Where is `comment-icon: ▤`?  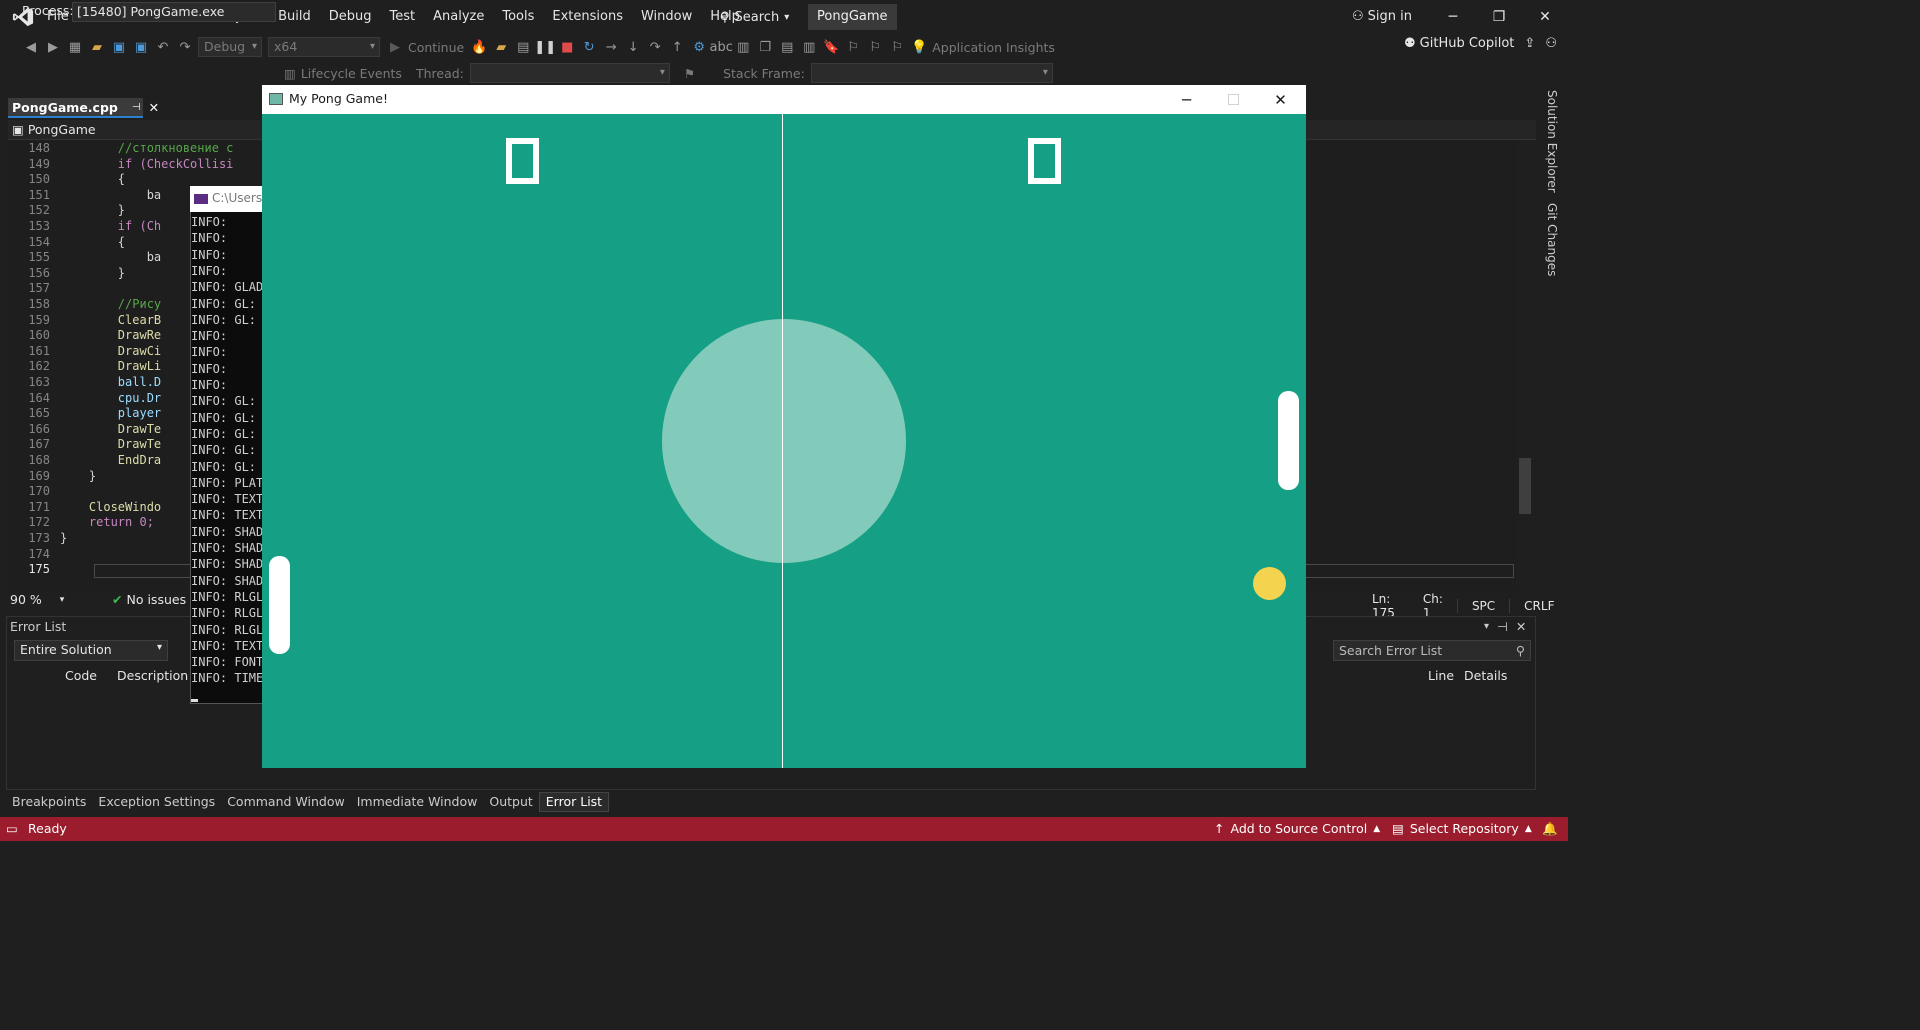 comment-icon: ▤ is located at coordinates (787, 47).